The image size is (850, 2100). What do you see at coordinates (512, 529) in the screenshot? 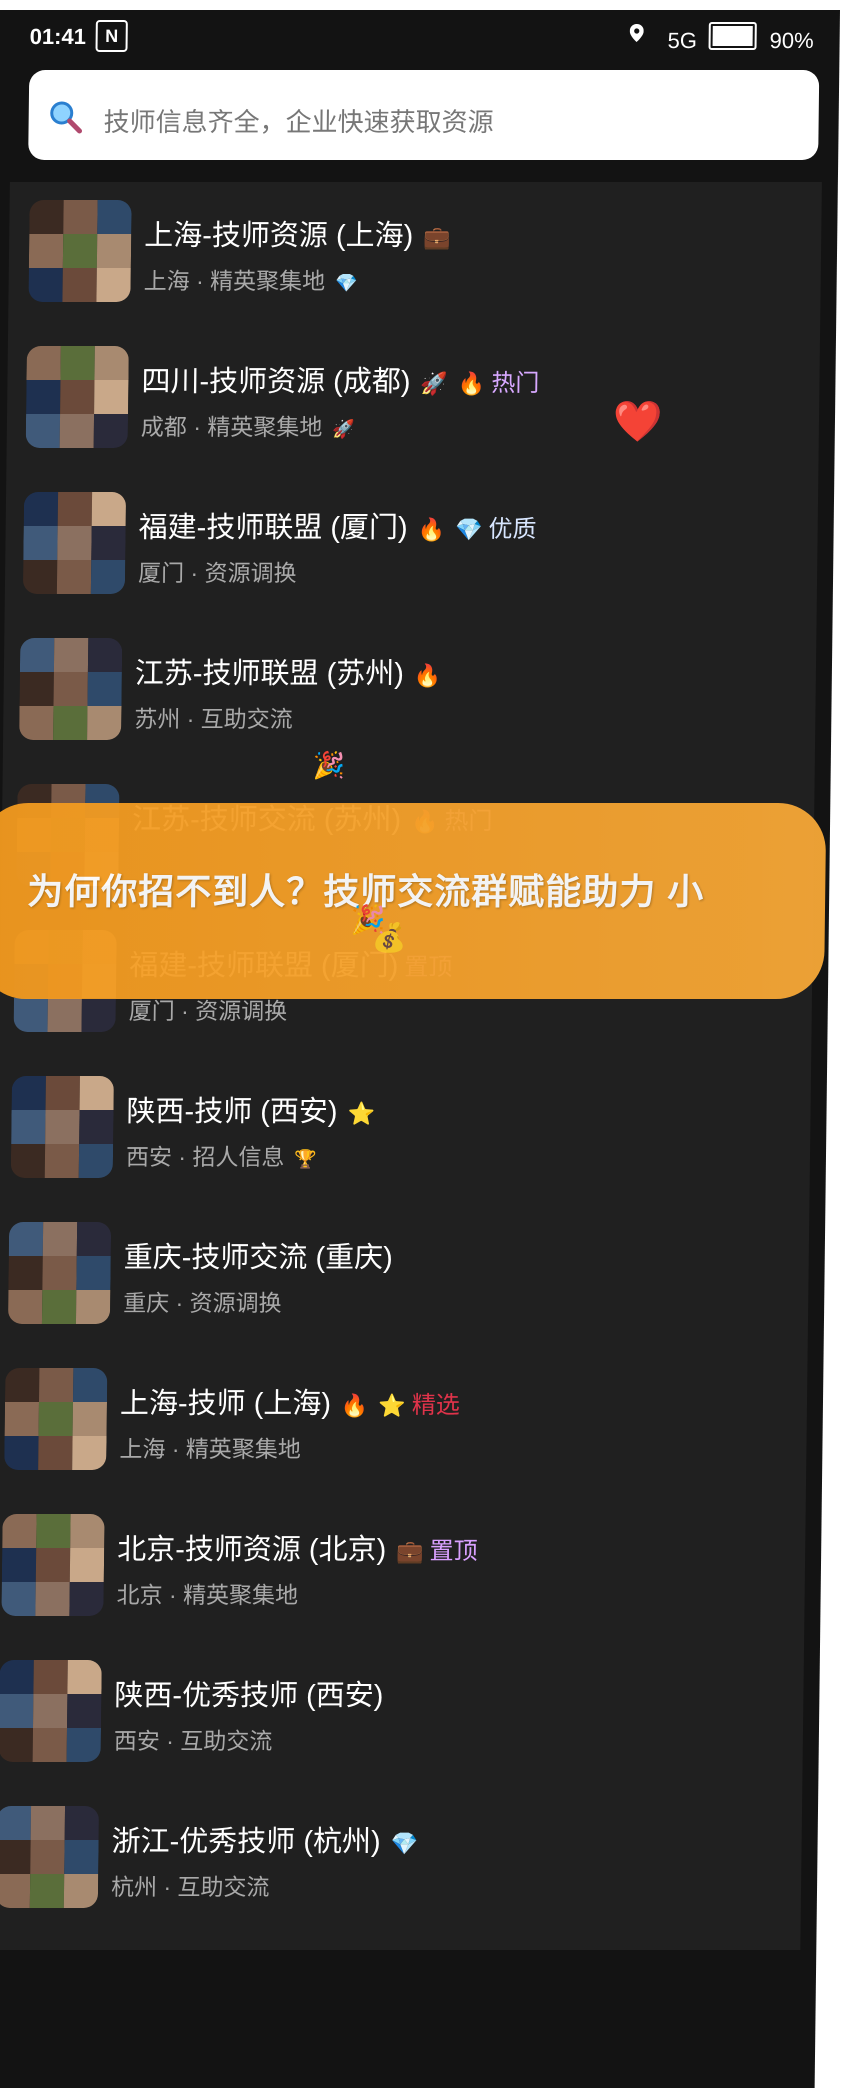
I see `item-tag: 优质` at bounding box center [512, 529].